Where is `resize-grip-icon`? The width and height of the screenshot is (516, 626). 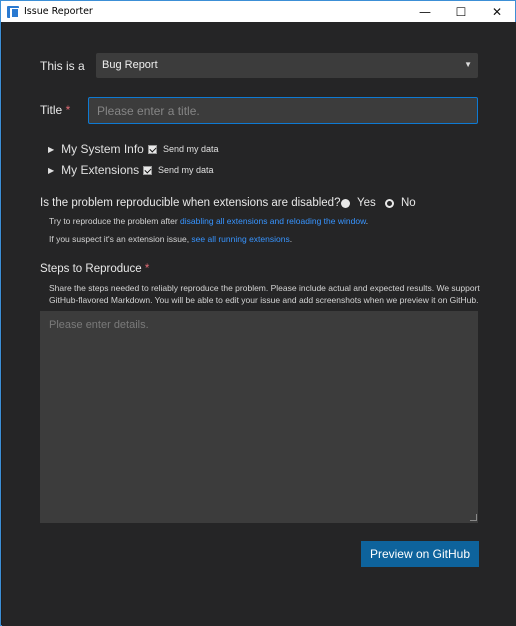
resize-grip-icon is located at coordinates (473, 517).